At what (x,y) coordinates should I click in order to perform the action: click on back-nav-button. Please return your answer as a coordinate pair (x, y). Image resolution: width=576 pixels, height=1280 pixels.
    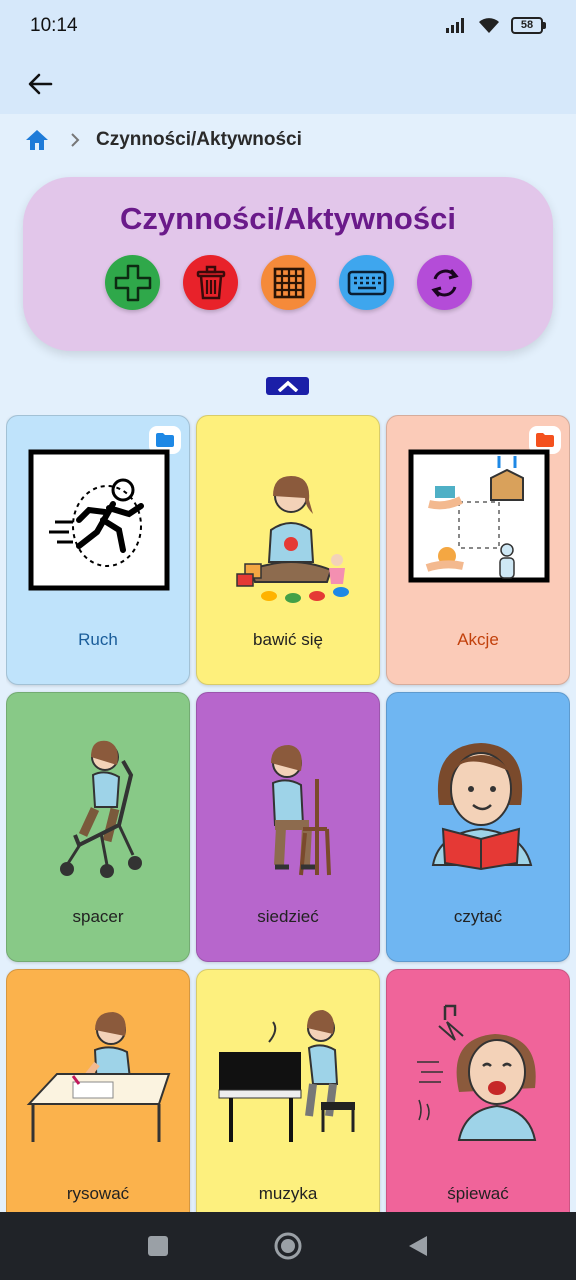
    Looking at the image, I should click on (418, 1246).